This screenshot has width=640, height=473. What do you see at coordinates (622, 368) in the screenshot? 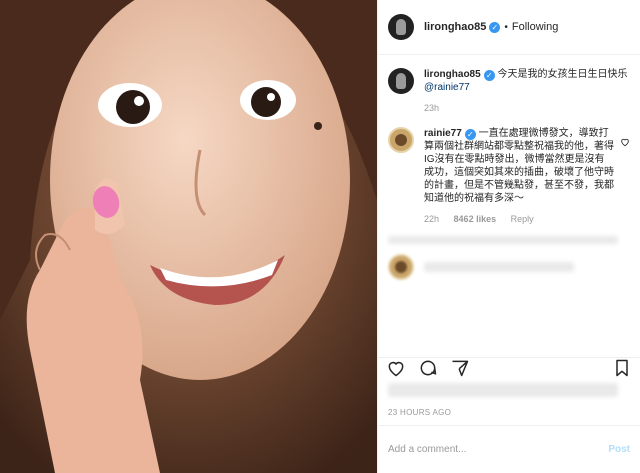
I see `bookmark-icon` at bounding box center [622, 368].